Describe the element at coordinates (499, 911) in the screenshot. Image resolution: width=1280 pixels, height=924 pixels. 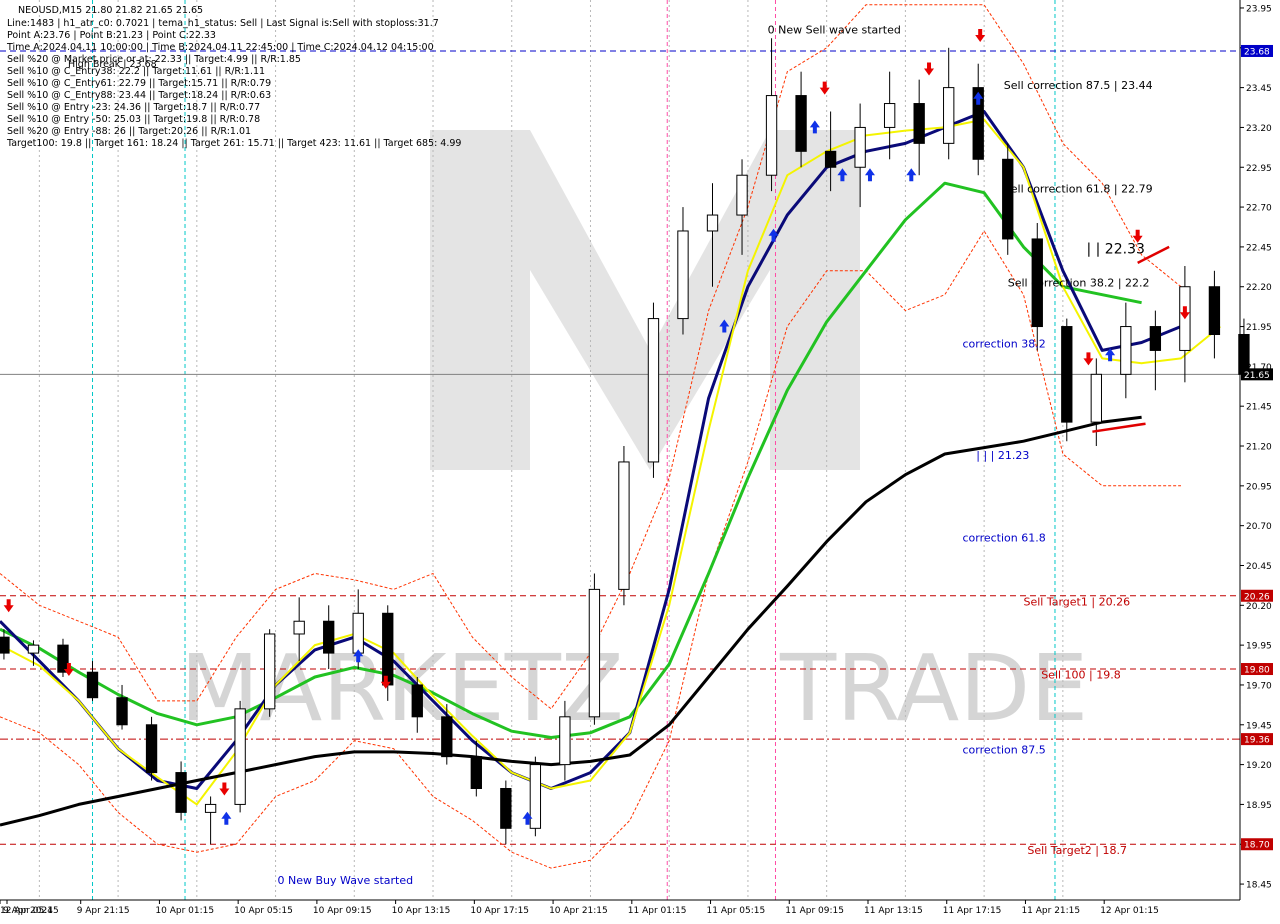
I see `x-tick-label: 10 Apr 17:15` at that location.